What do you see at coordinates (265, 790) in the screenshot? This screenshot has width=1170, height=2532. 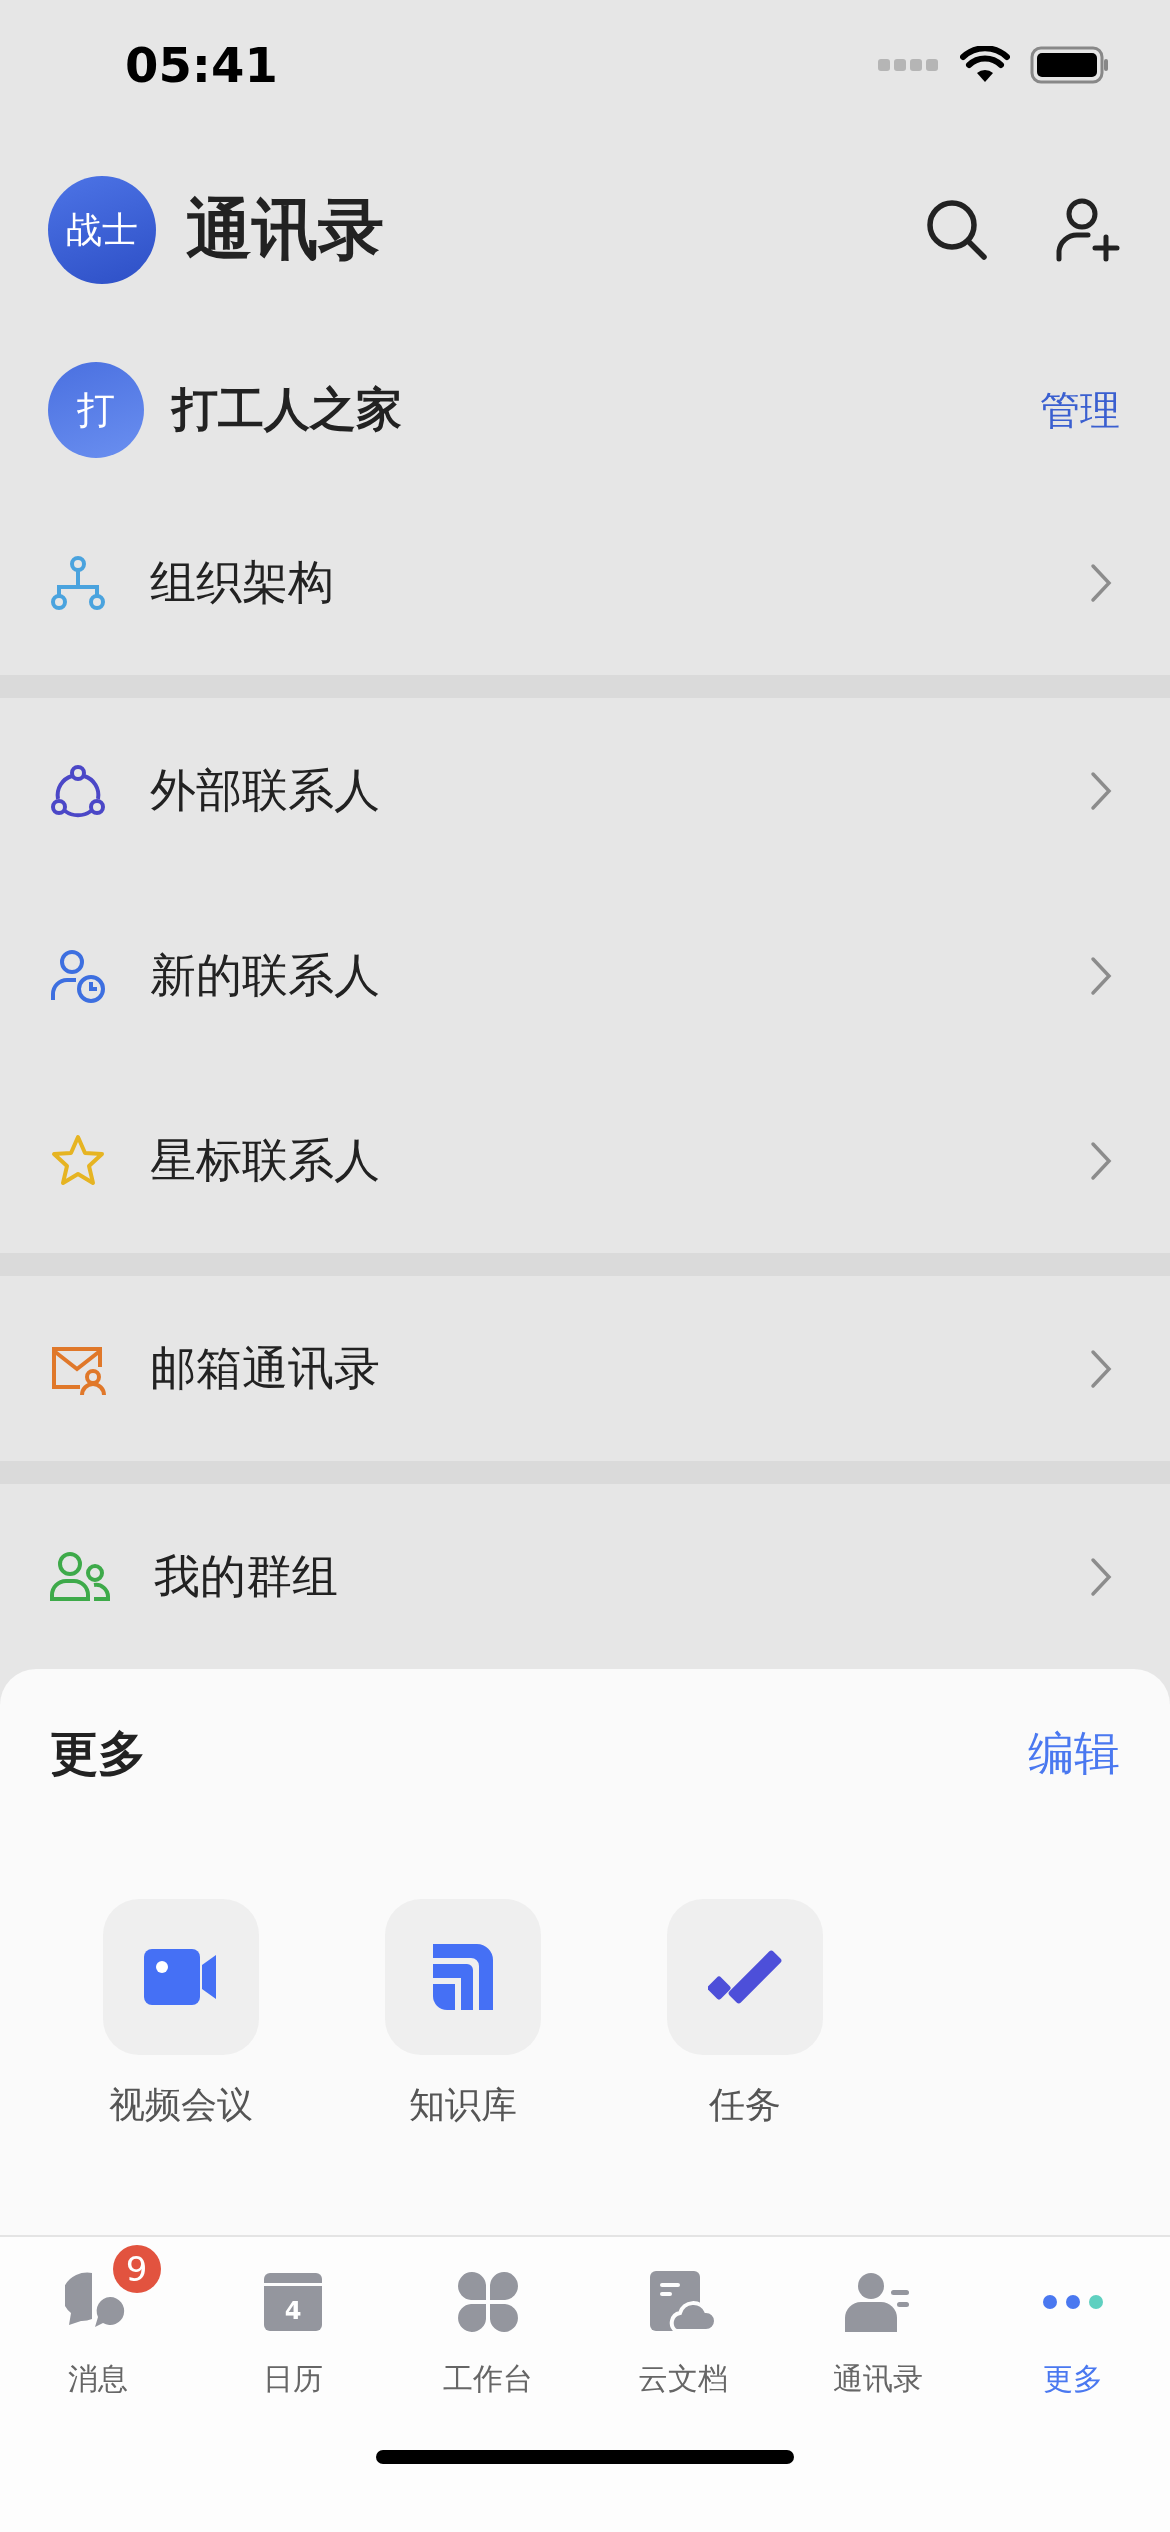 I see `row-label: 外部联系人` at bounding box center [265, 790].